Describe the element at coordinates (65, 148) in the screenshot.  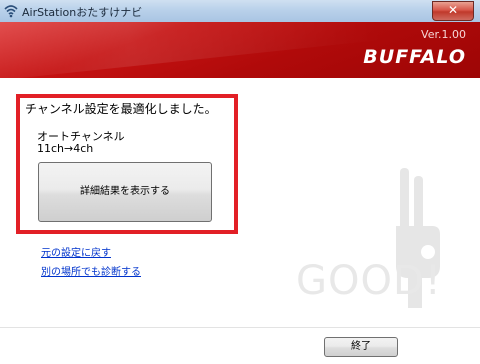
I see `channel-change-label: 11ch→4ch` at that location.